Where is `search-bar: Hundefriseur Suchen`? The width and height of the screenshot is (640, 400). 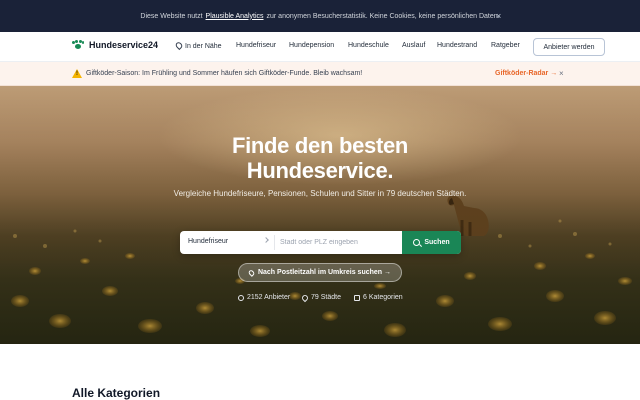
search-bar: Hundefriseur Suchen is located at coordinates (320, 242).